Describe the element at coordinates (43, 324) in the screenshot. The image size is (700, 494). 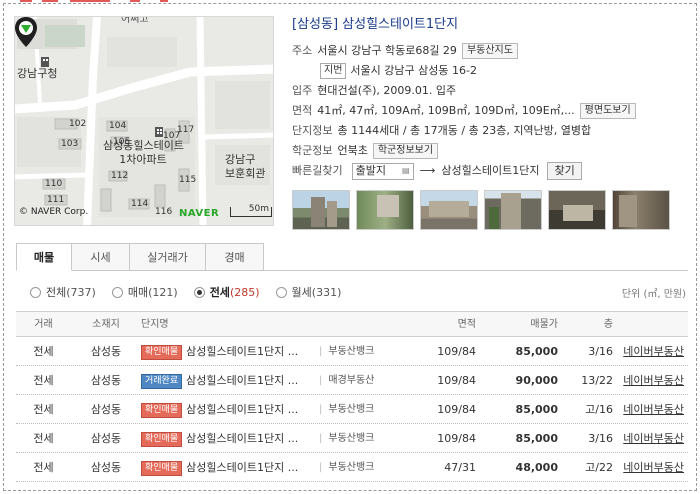
I see `col-deal: 거래` at that location.